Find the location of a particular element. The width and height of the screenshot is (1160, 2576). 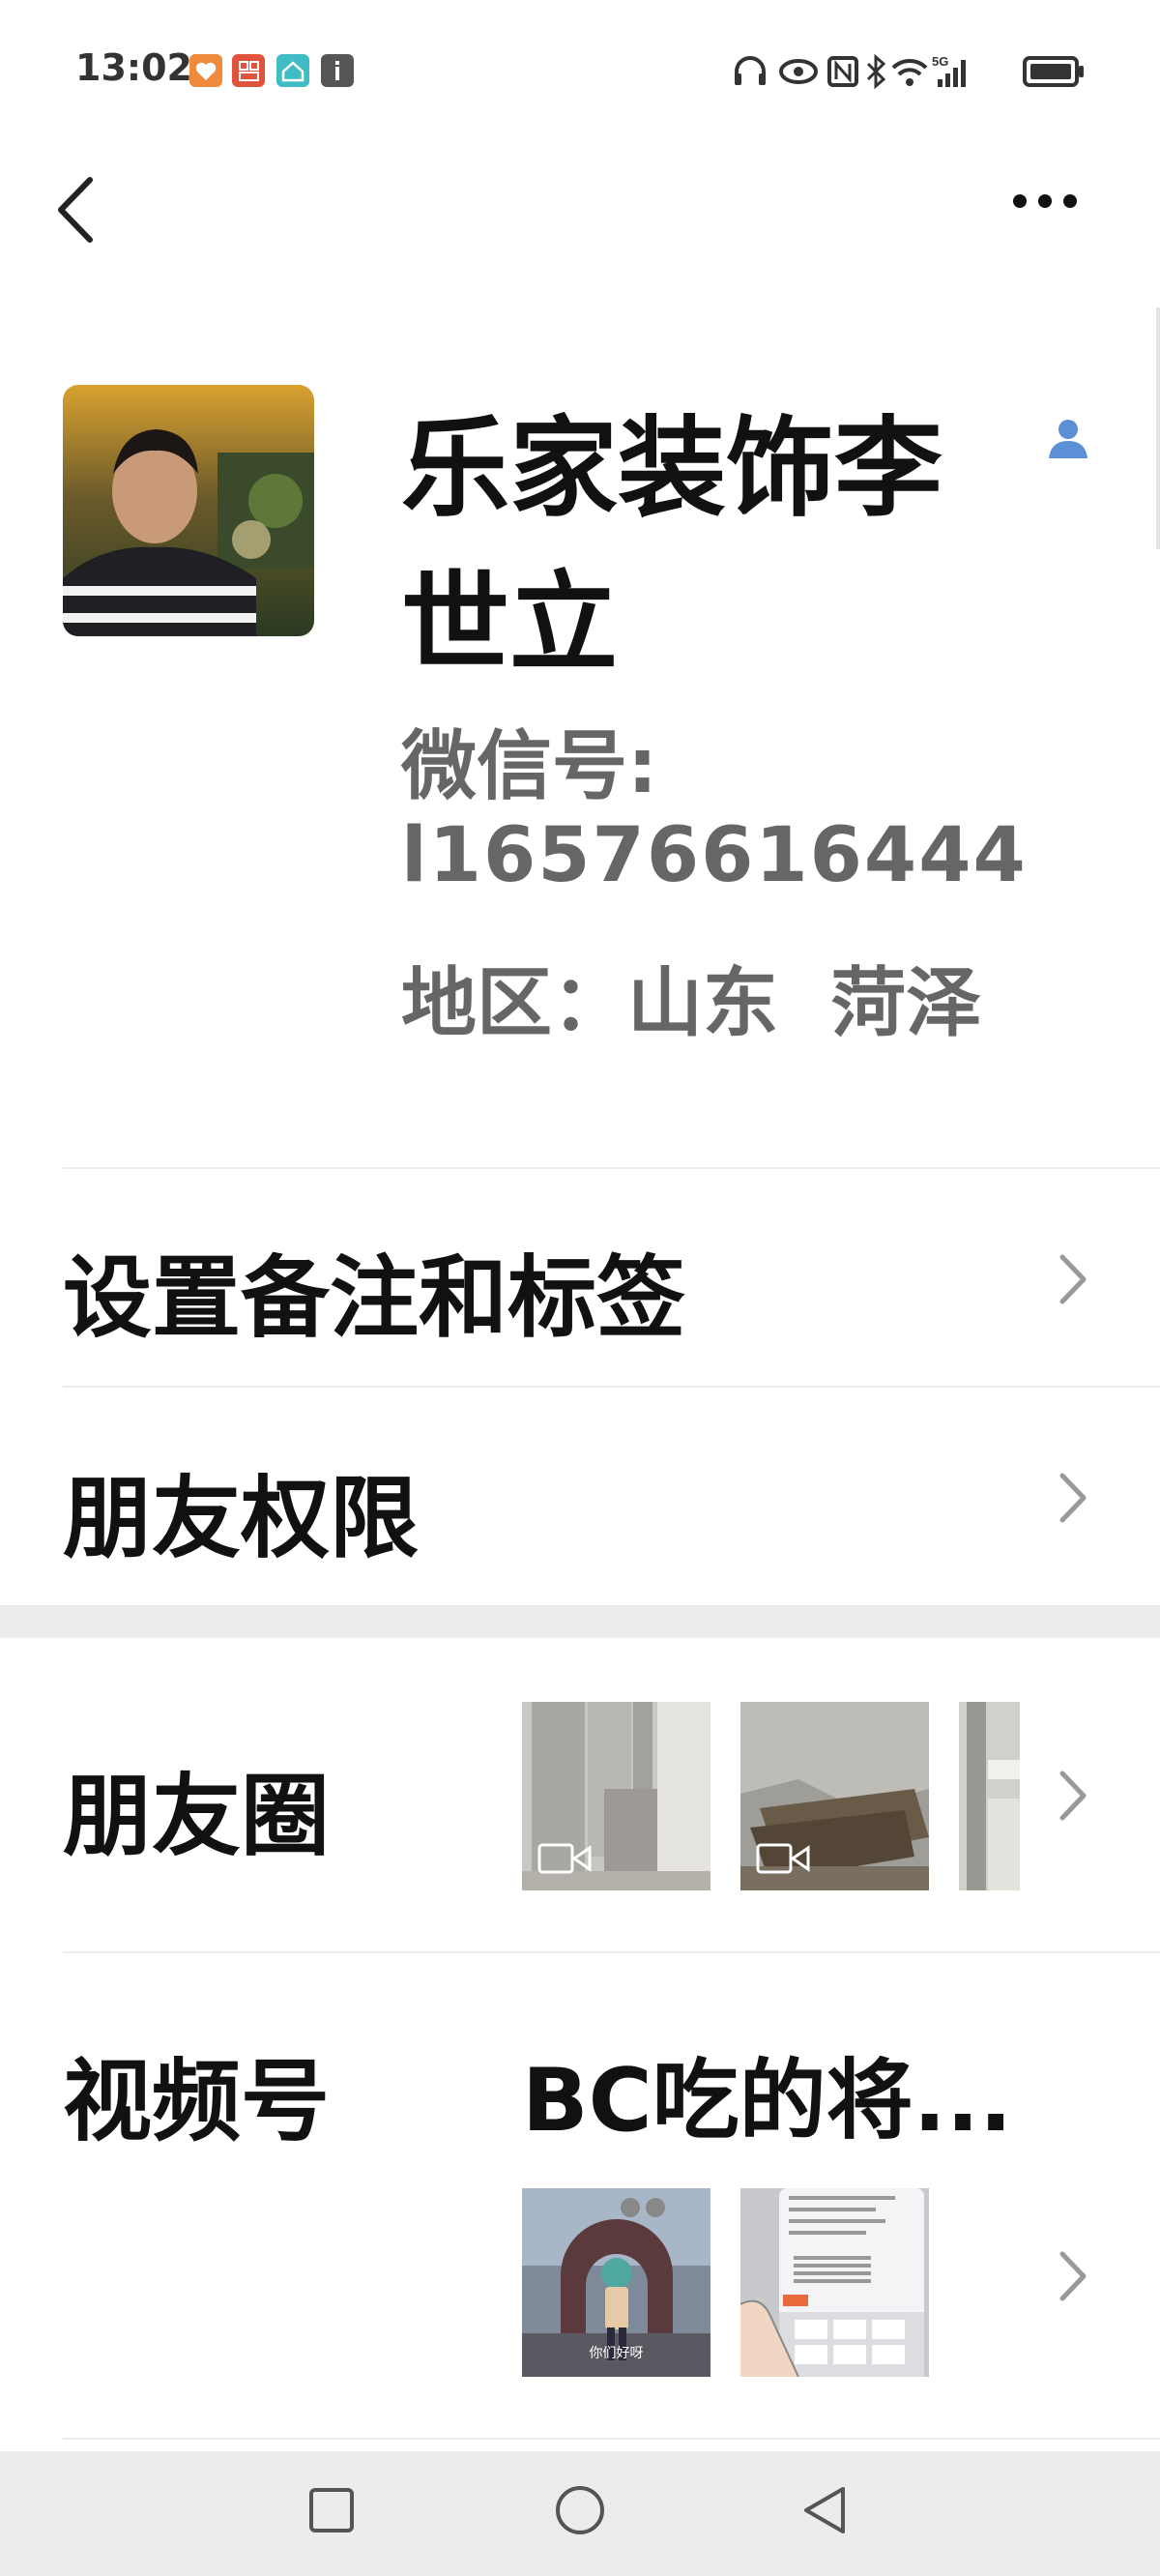

home-button is located at coordinates (580, 2512).